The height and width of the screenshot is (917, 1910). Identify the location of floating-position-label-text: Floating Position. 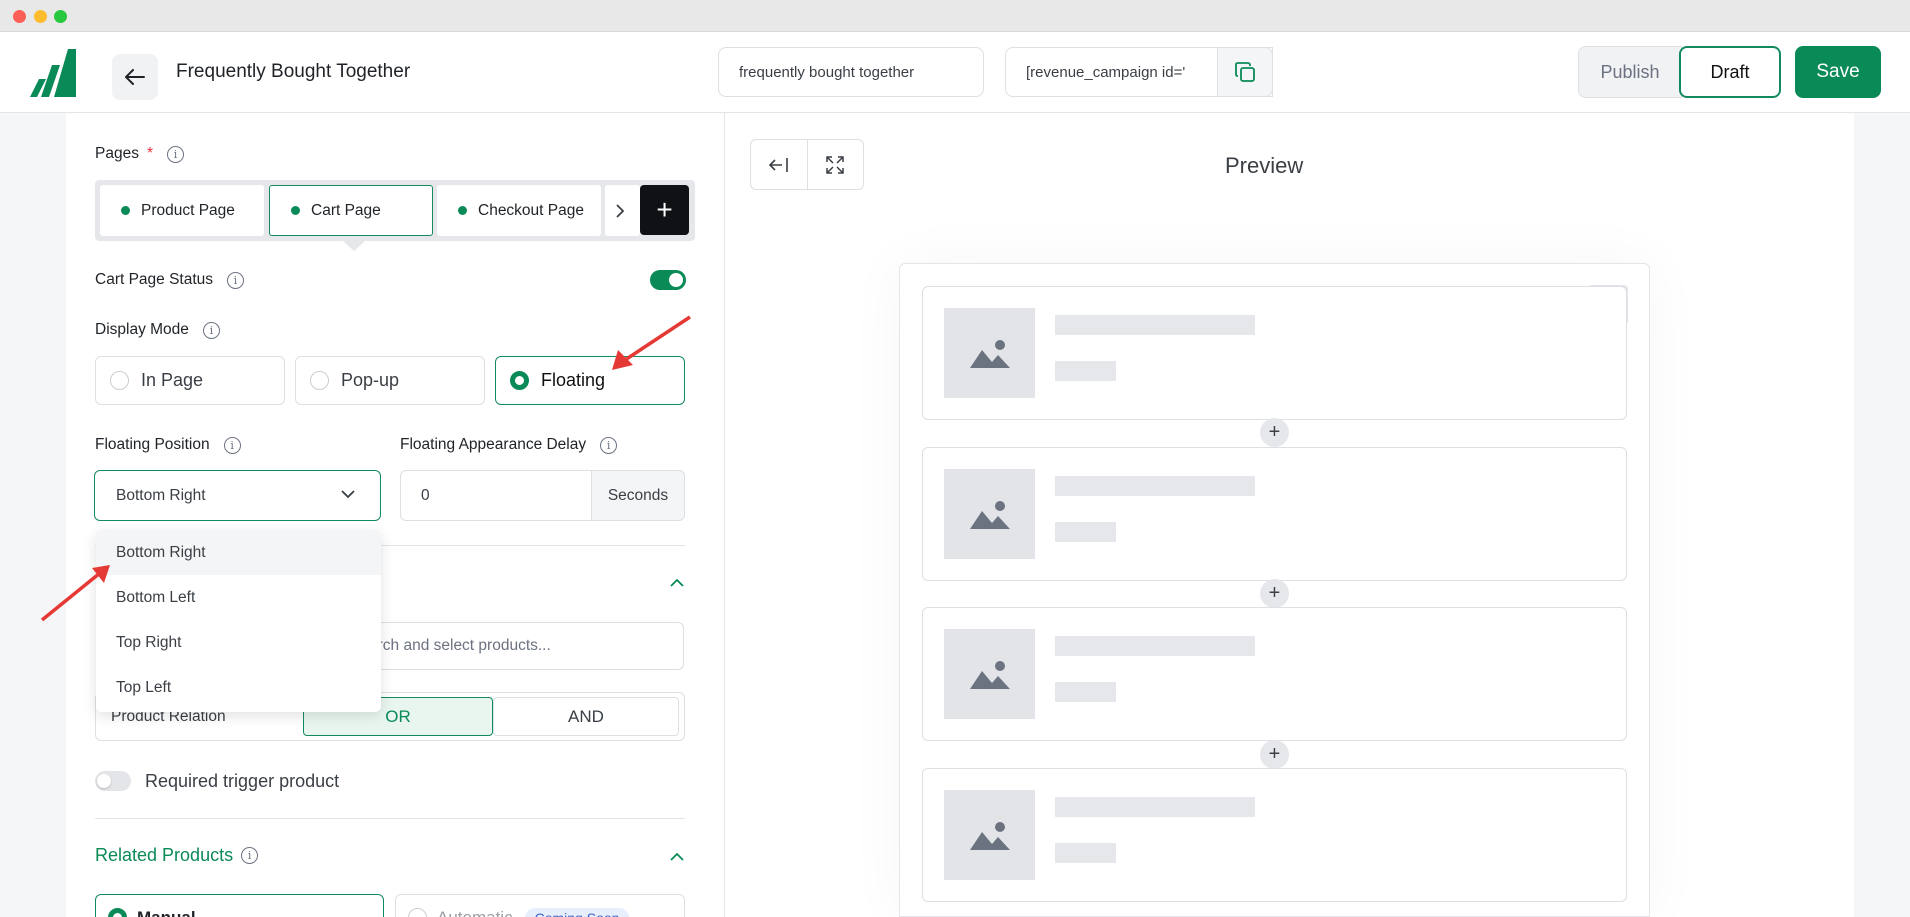
(152, 444).